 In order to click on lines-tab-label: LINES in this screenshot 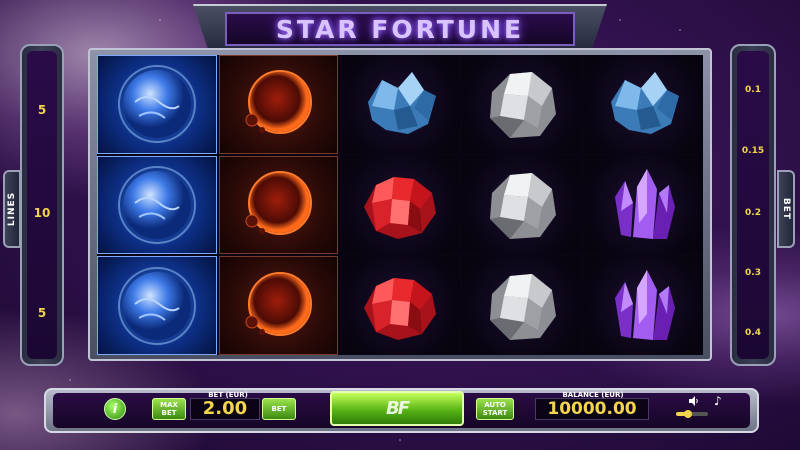, I will do `click(12, 209)`.